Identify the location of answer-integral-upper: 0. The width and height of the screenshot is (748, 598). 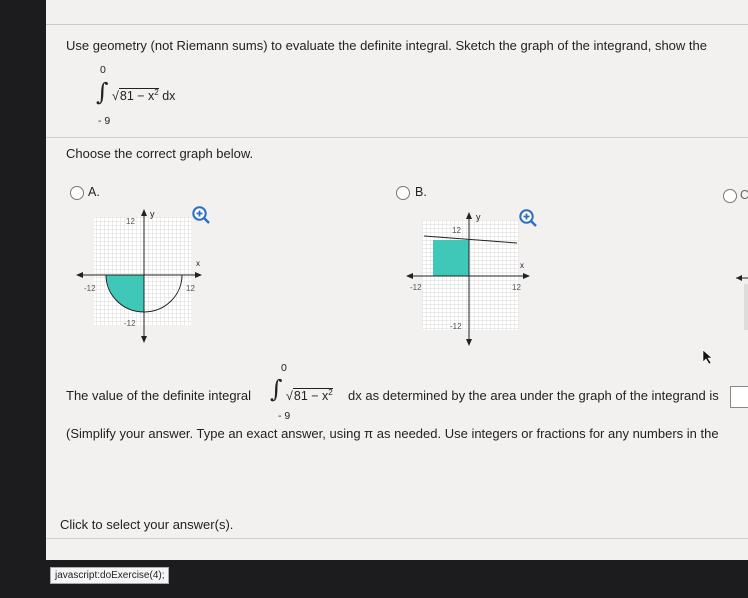
(284, 368).